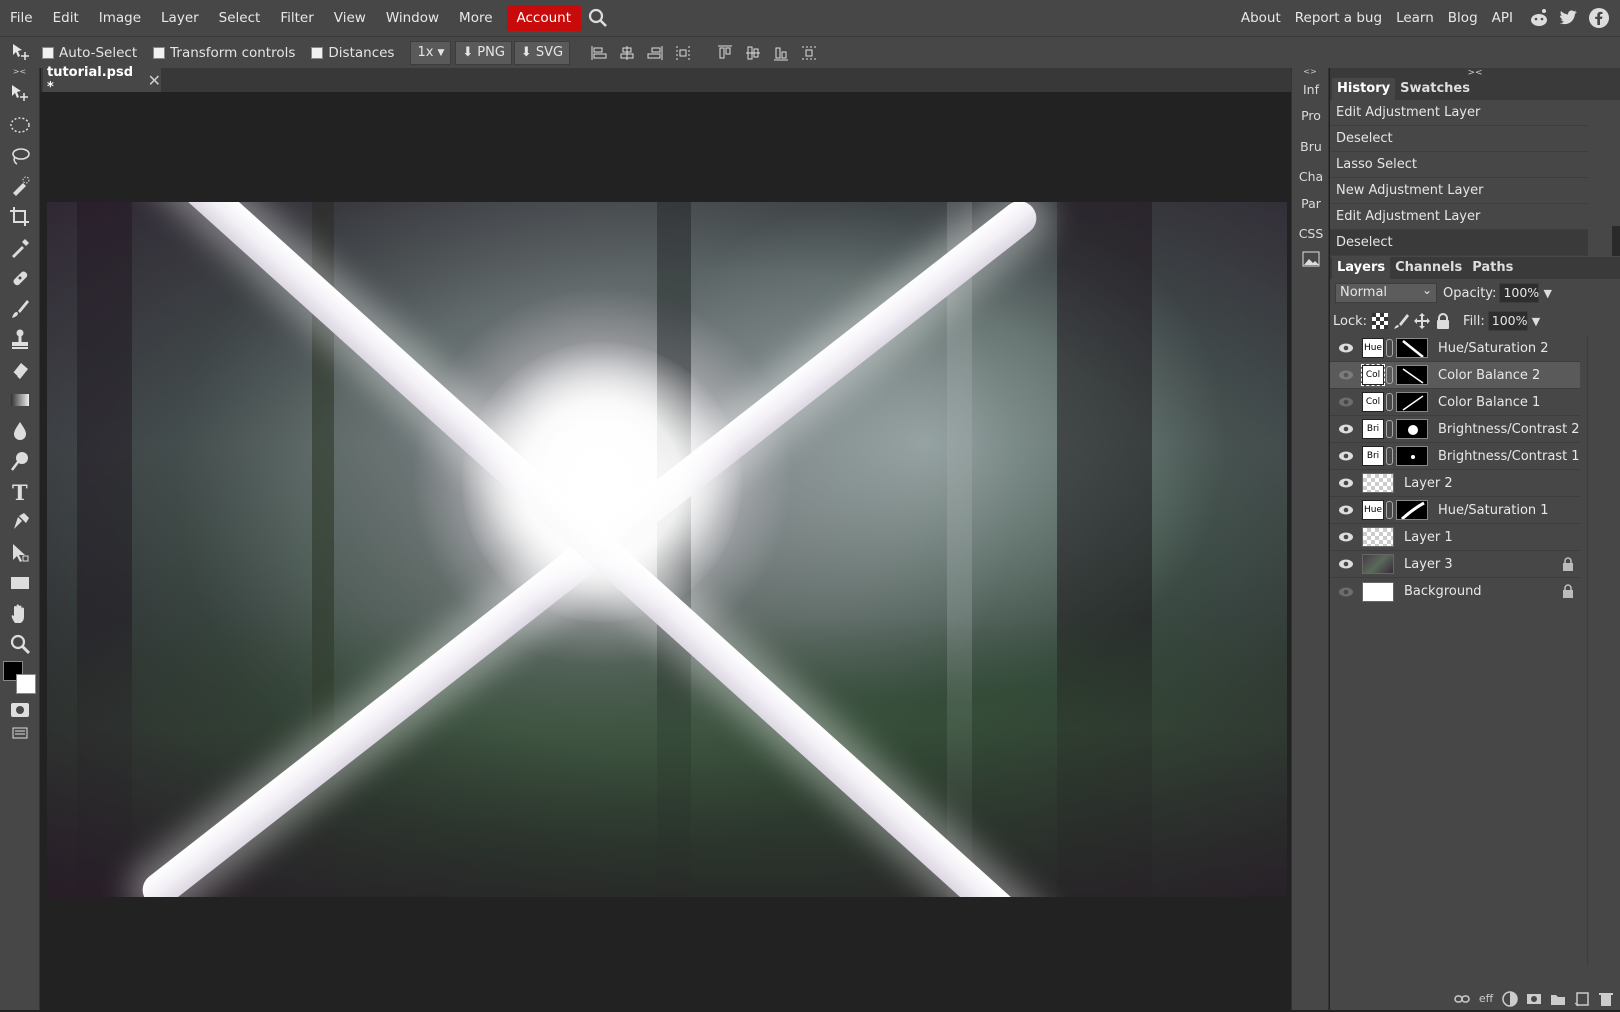 This screenshot has width=1620, height=1012. Describe the element at coordinates (483, 53) in the screenshot. I see `export-png-button: ⬇PNG` at that location.